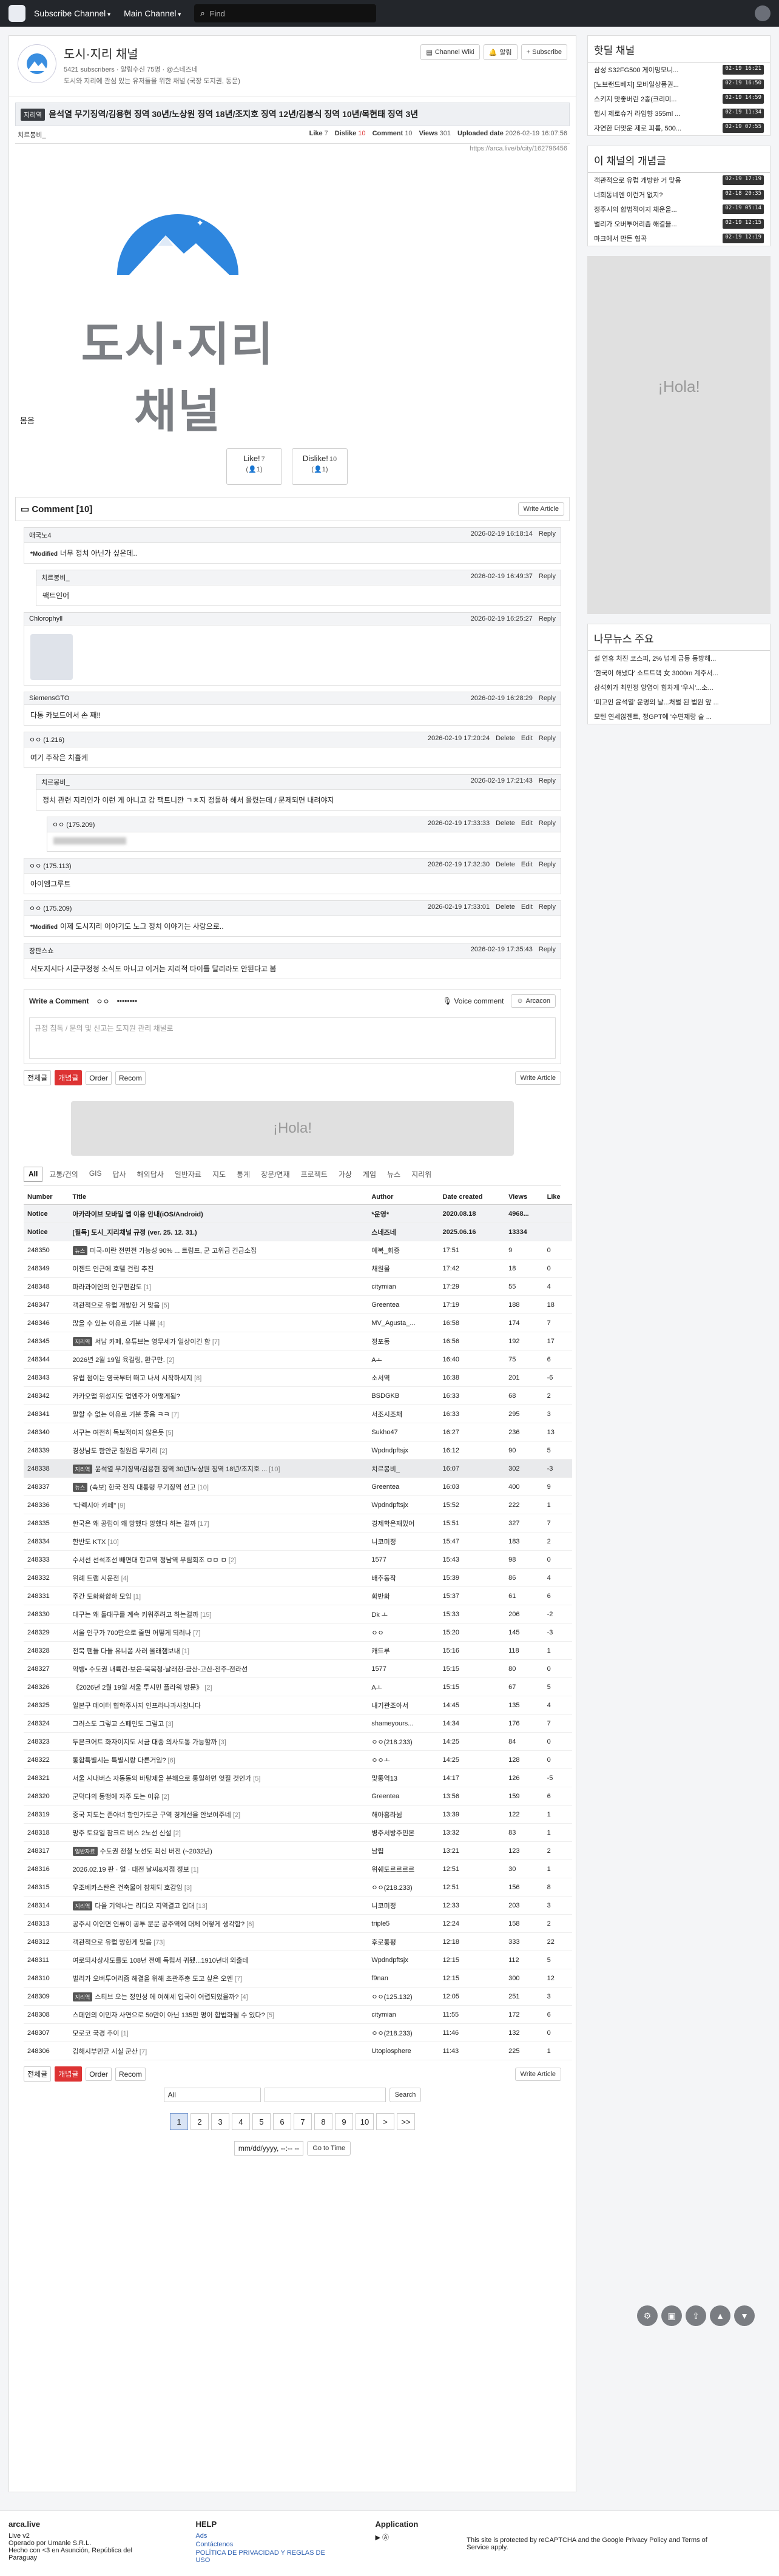 This screenshot has height=2576, width=779. What do you see at coordinates (403, 1815) in the screenshot?
I see `row-author: 해아홍라뉨` at bounding box center [403, 1815].